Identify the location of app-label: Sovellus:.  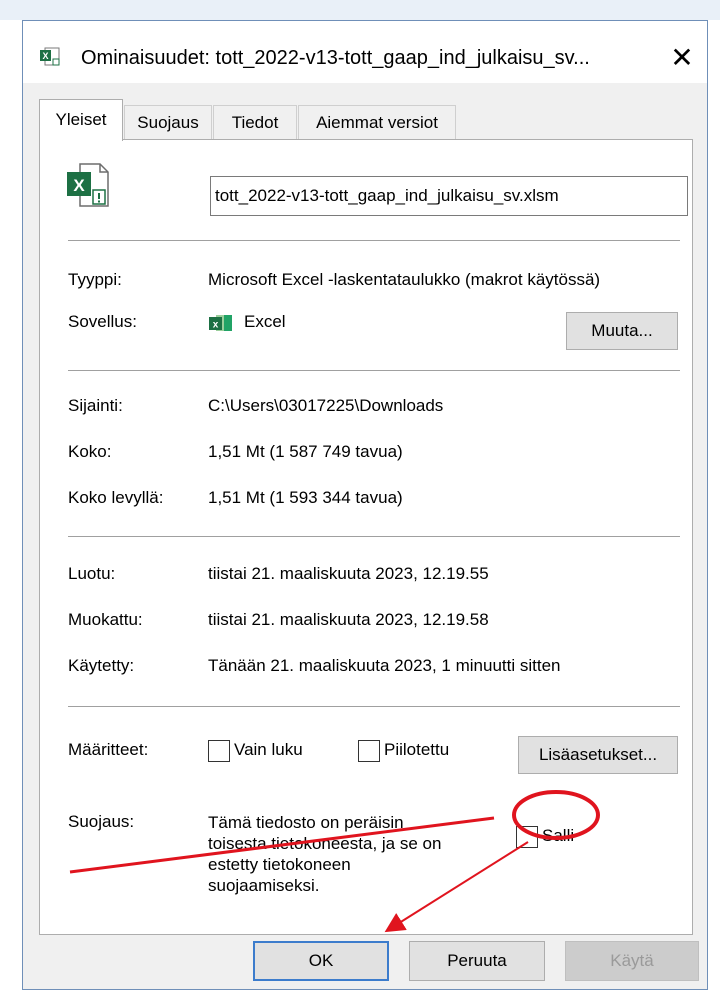
(102, 321).